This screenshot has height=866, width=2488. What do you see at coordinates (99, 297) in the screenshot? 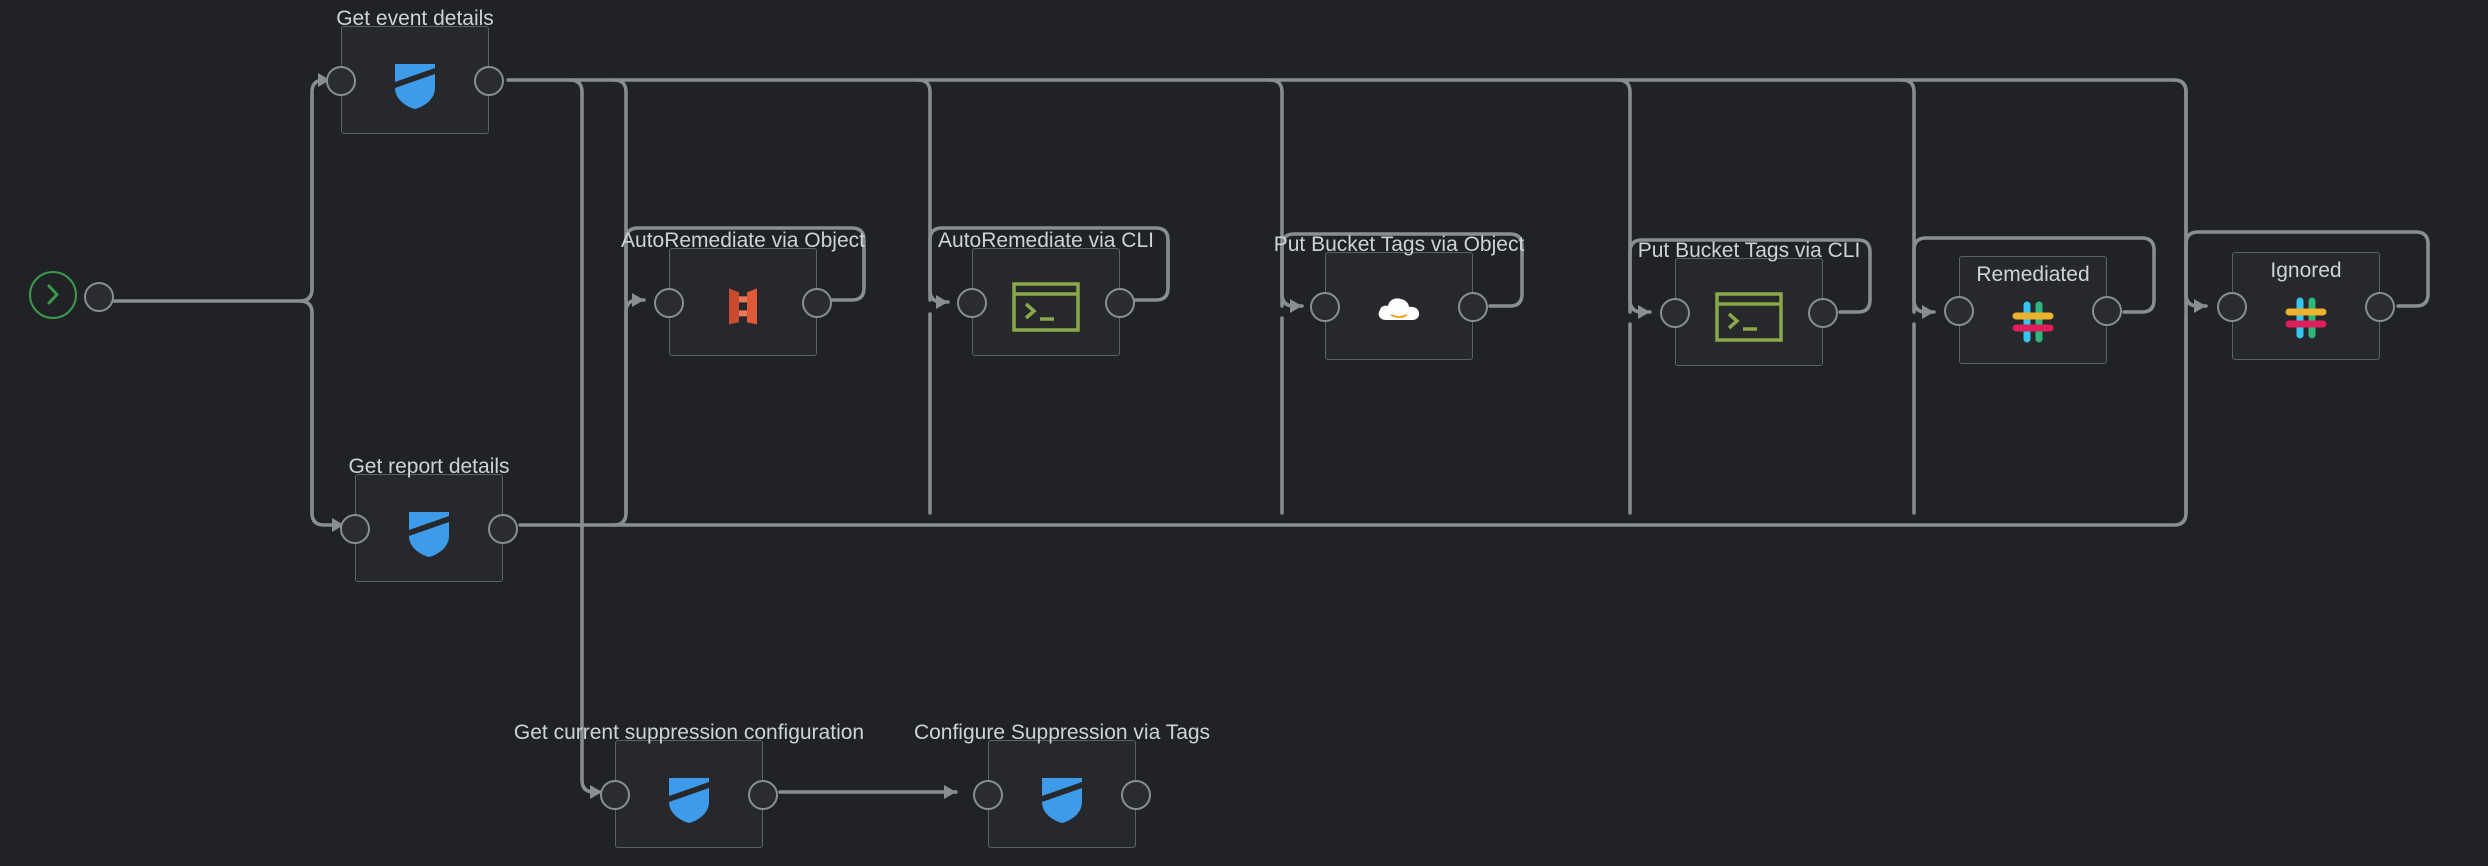
I see `start-output-port` at bounding box center [99, 297].